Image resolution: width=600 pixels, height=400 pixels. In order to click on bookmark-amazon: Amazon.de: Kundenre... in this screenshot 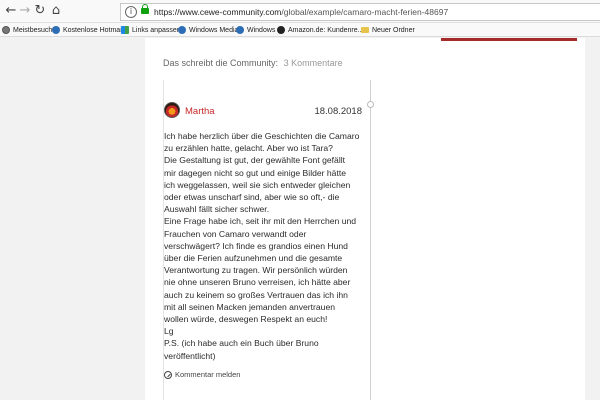, I will do `click(320, 30)`.